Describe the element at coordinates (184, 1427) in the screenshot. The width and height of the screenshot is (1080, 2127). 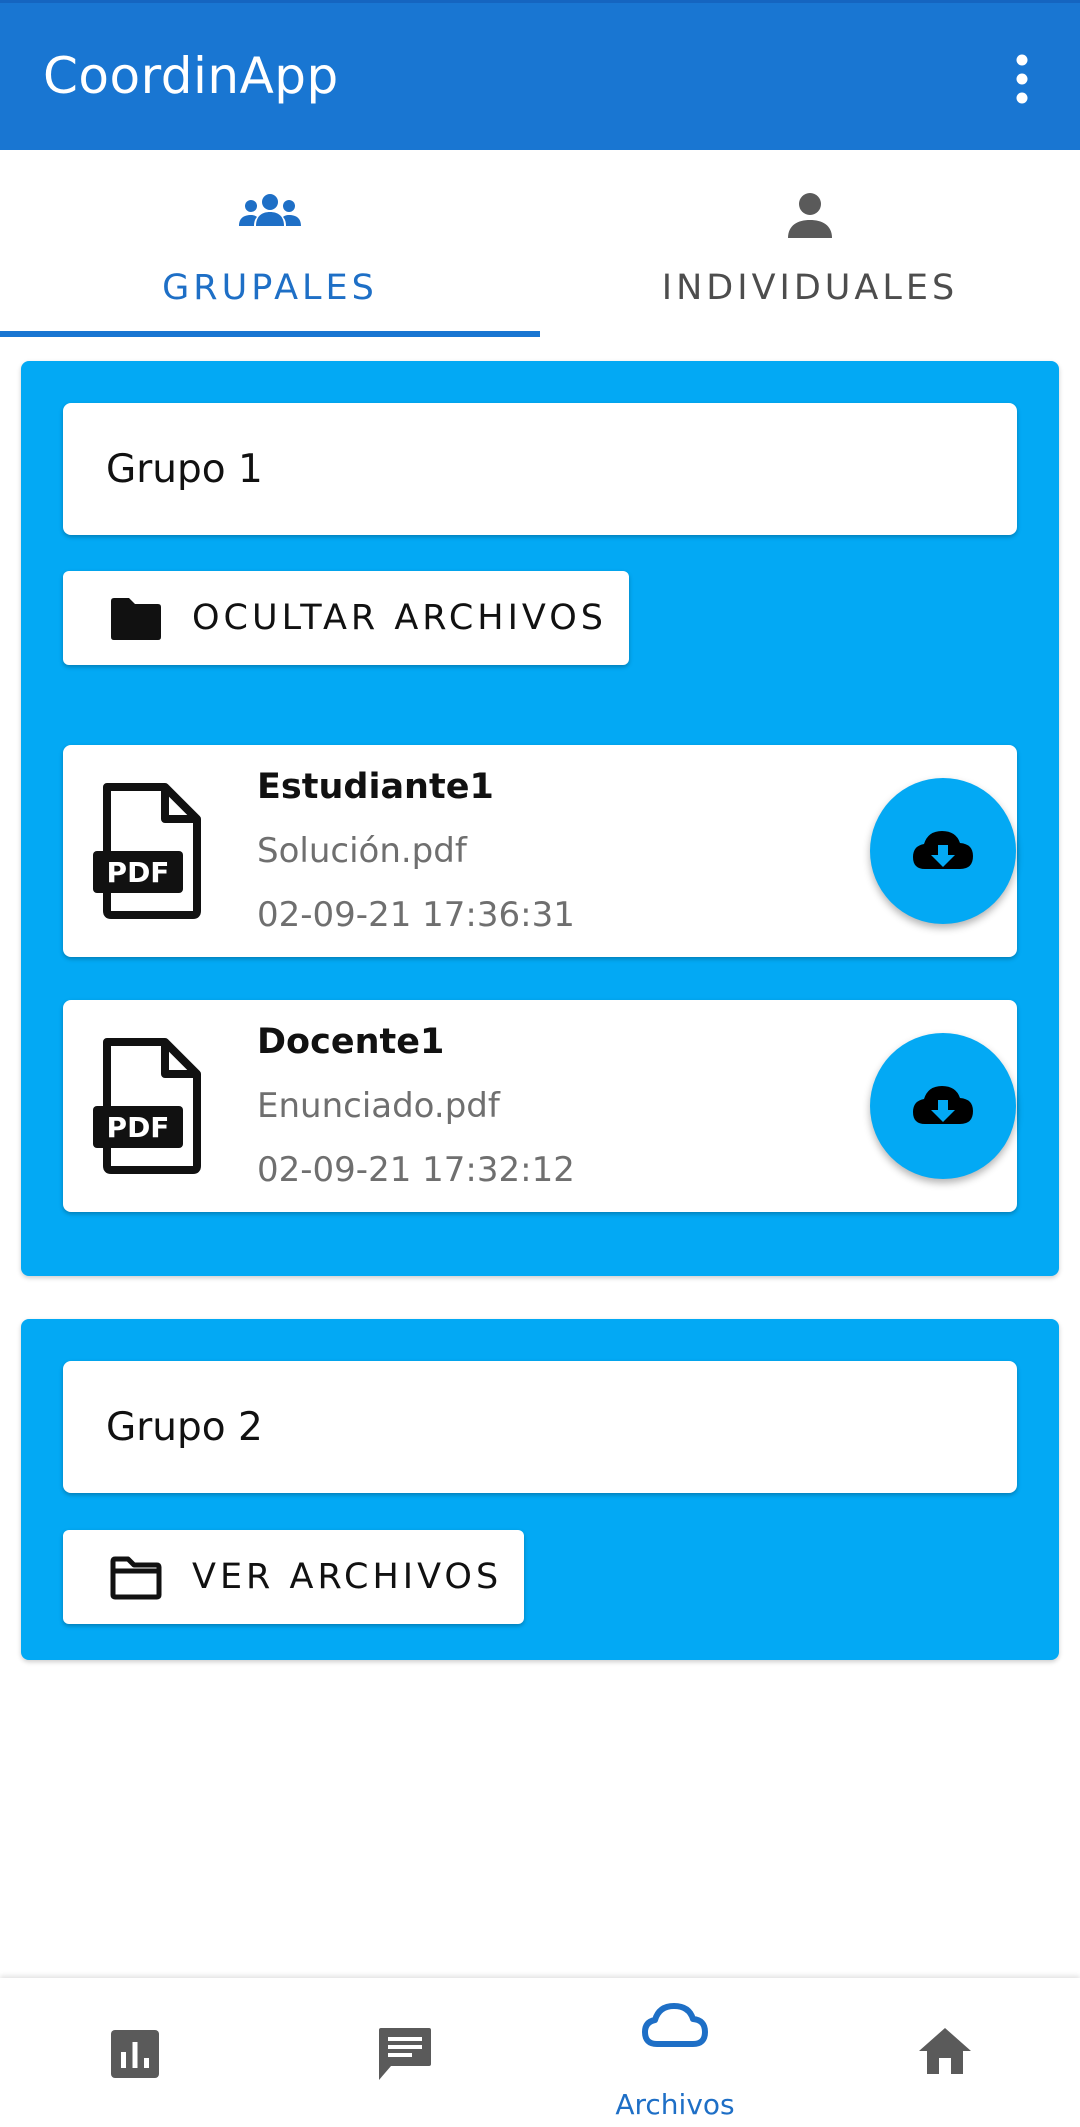
I see `group-name: Grupo 2` at that location.